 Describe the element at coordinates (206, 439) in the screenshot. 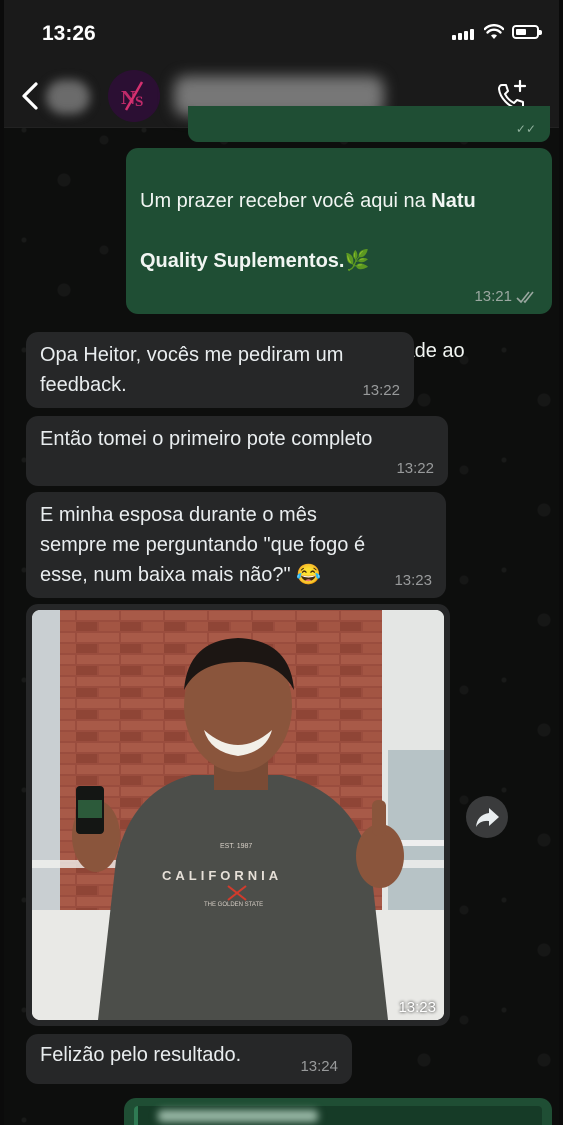

I see `message-text: Então tomei o primeiro pote completo` at that location.